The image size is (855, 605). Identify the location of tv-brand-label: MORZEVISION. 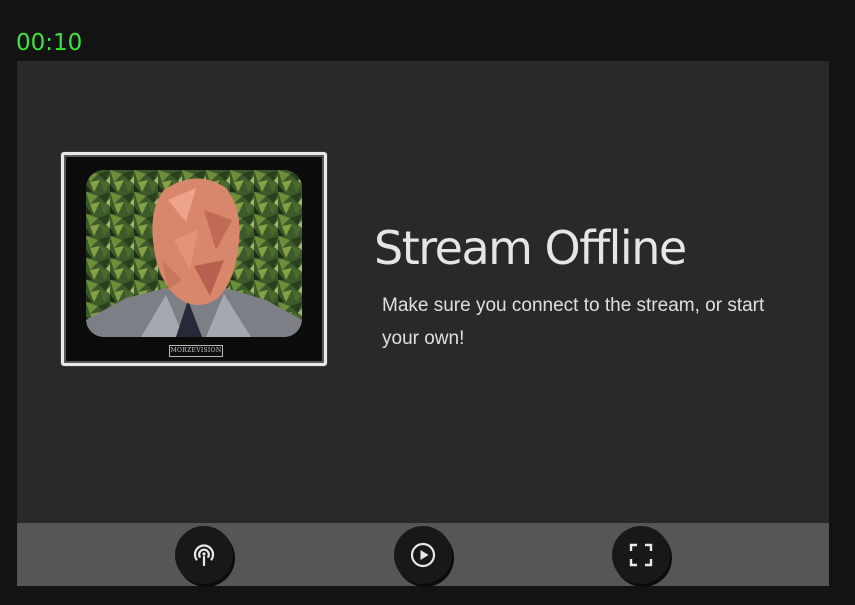
(196, 351).